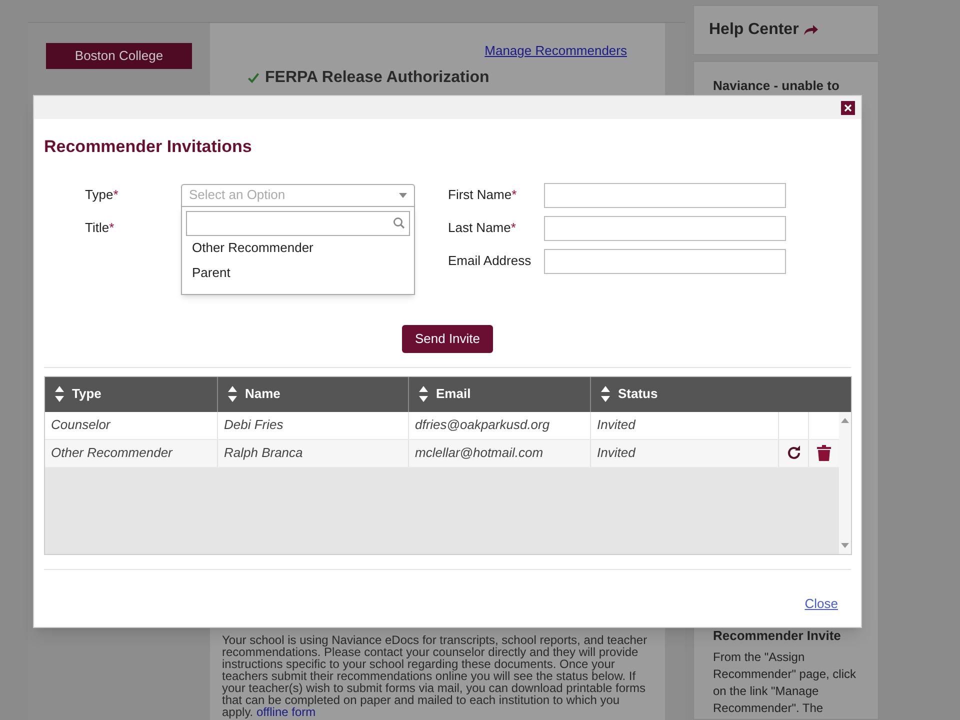 The image size is (960, 720). What do you see at coordinates (845, 483) in the screenshot?
I see `scrollbar` at bounding box center [845, 483].